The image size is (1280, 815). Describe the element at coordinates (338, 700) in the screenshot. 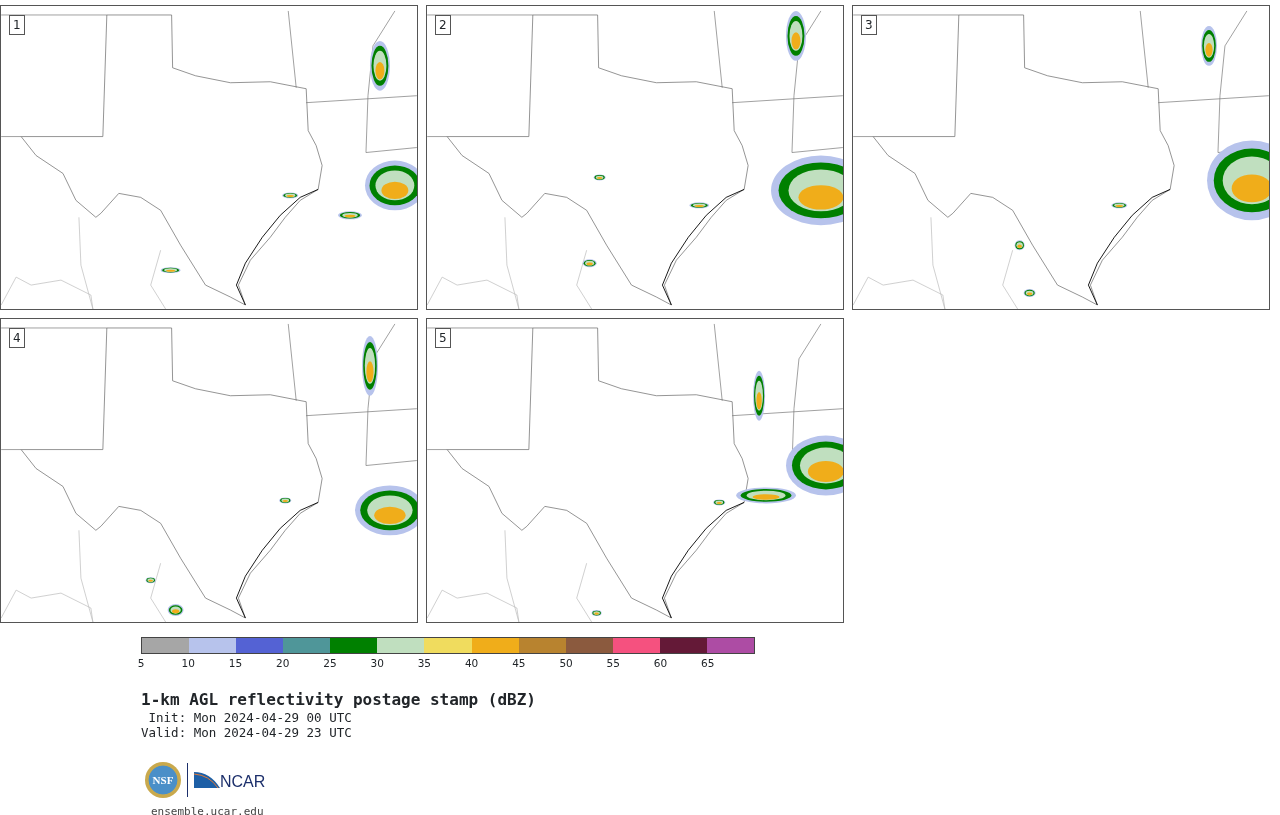

I see `chart-title: 1-km AGL reflectivity postage stamp (dBZ)` at that location.